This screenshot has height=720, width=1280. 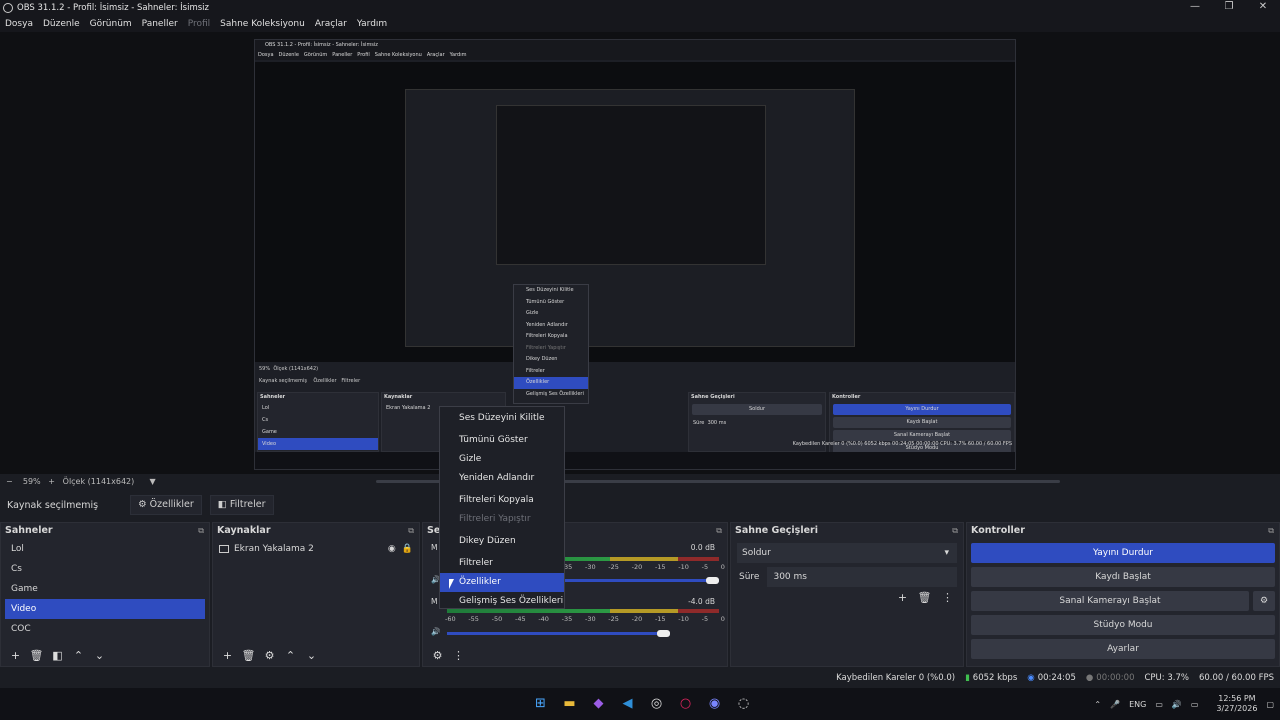 I want to click on nested-ctrl: Kaydı Başlat, so click(x=922, y=422).